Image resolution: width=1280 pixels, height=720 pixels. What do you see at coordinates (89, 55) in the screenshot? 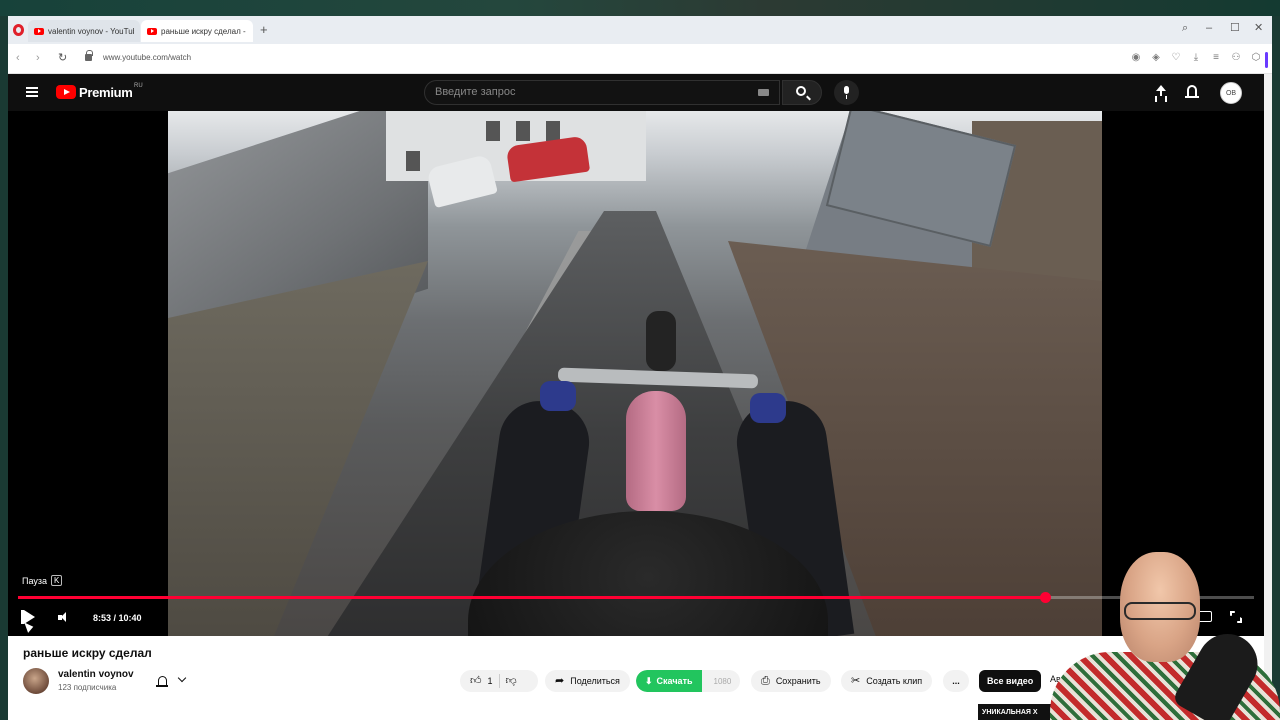
I see `lock-icon` at bounding box center [89, 55].